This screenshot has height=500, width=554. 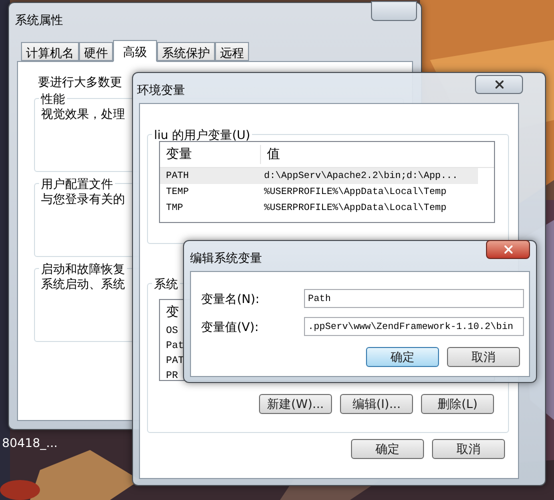 What do you see at coordinates (83, 284) in the screenshot?
I see `group-description: 系统启动、系统` at bounding box center [83, 284].